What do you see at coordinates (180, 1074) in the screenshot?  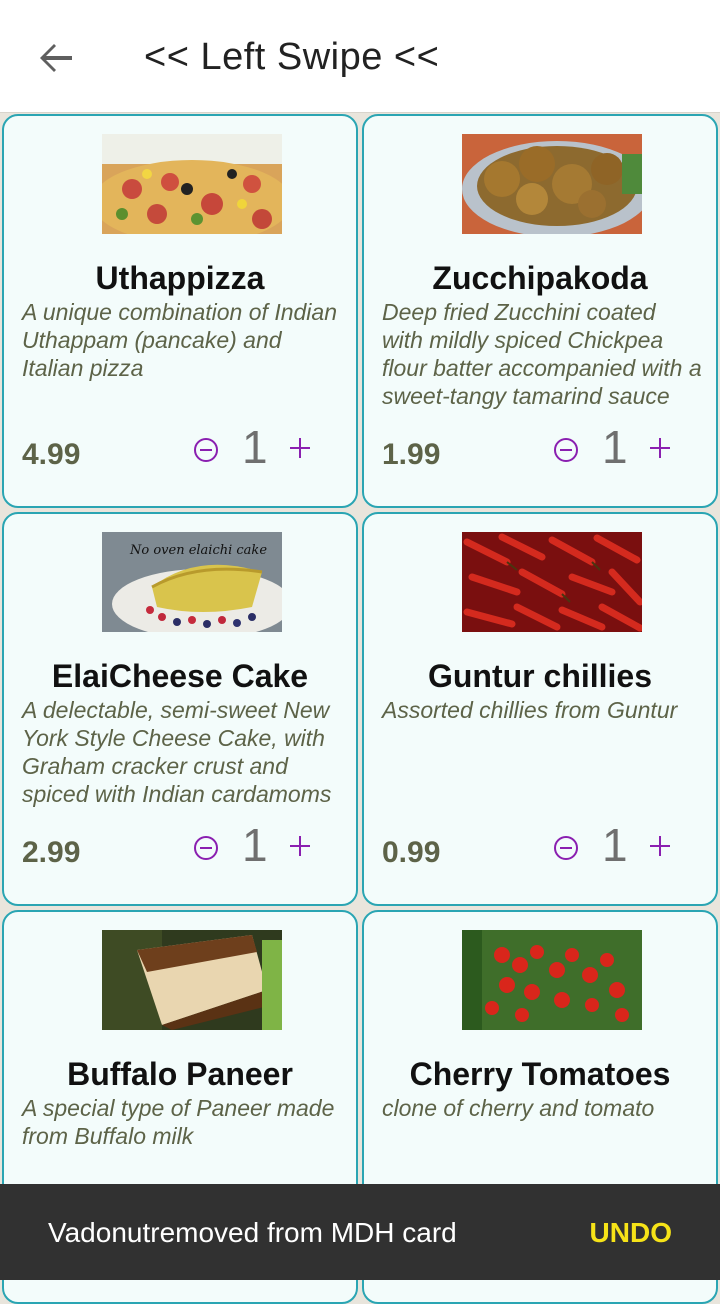 I see `item-name: Buffalo Paneer` at bounding box center [180, 1074].